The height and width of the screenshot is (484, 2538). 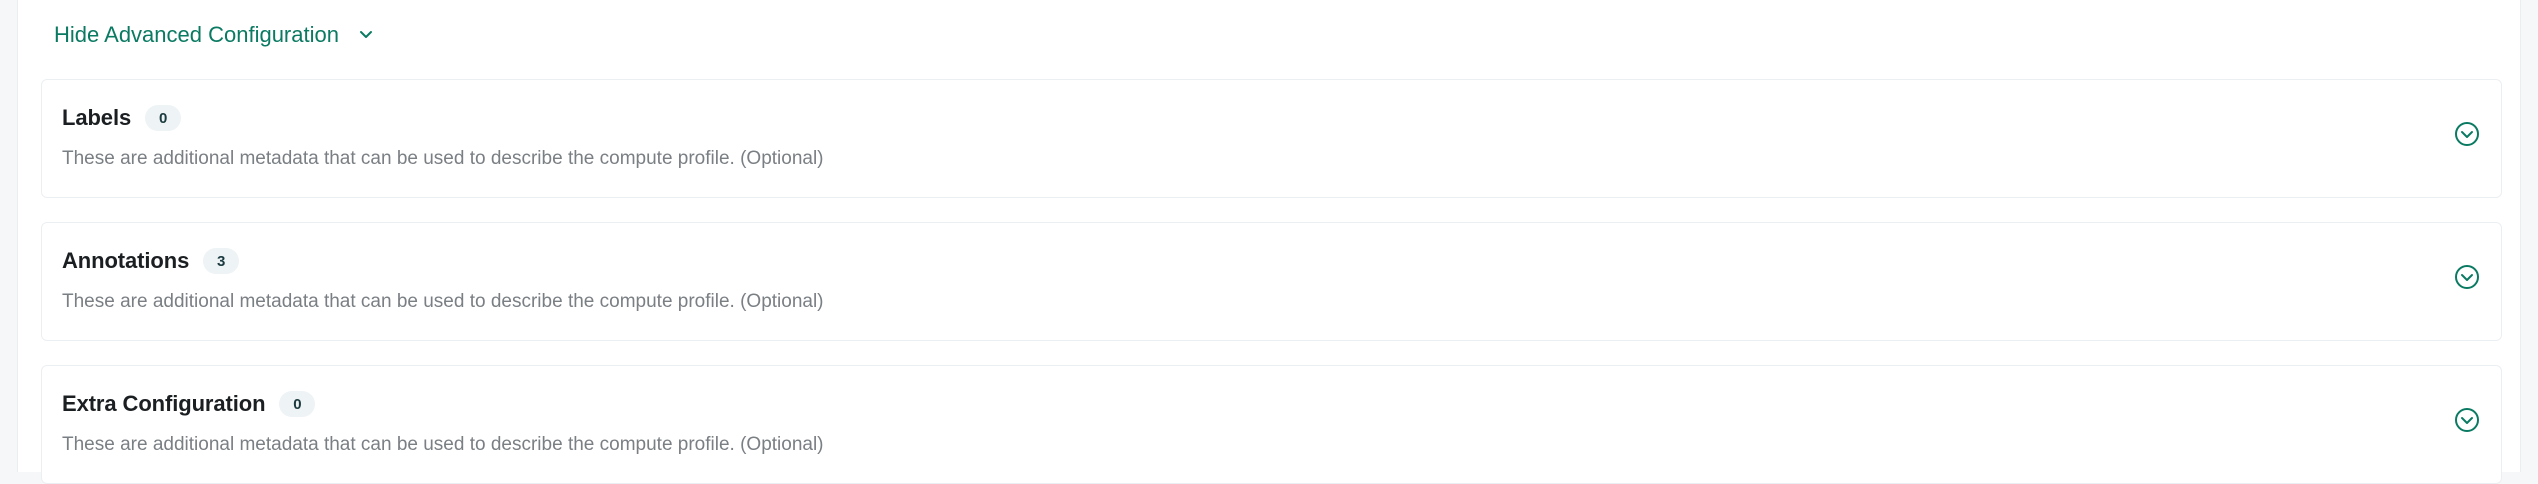 What do you see at coordinates (163, 118) in the screenshot?
I see `labels-count-badge: 0` at bounding box center [163, 118].